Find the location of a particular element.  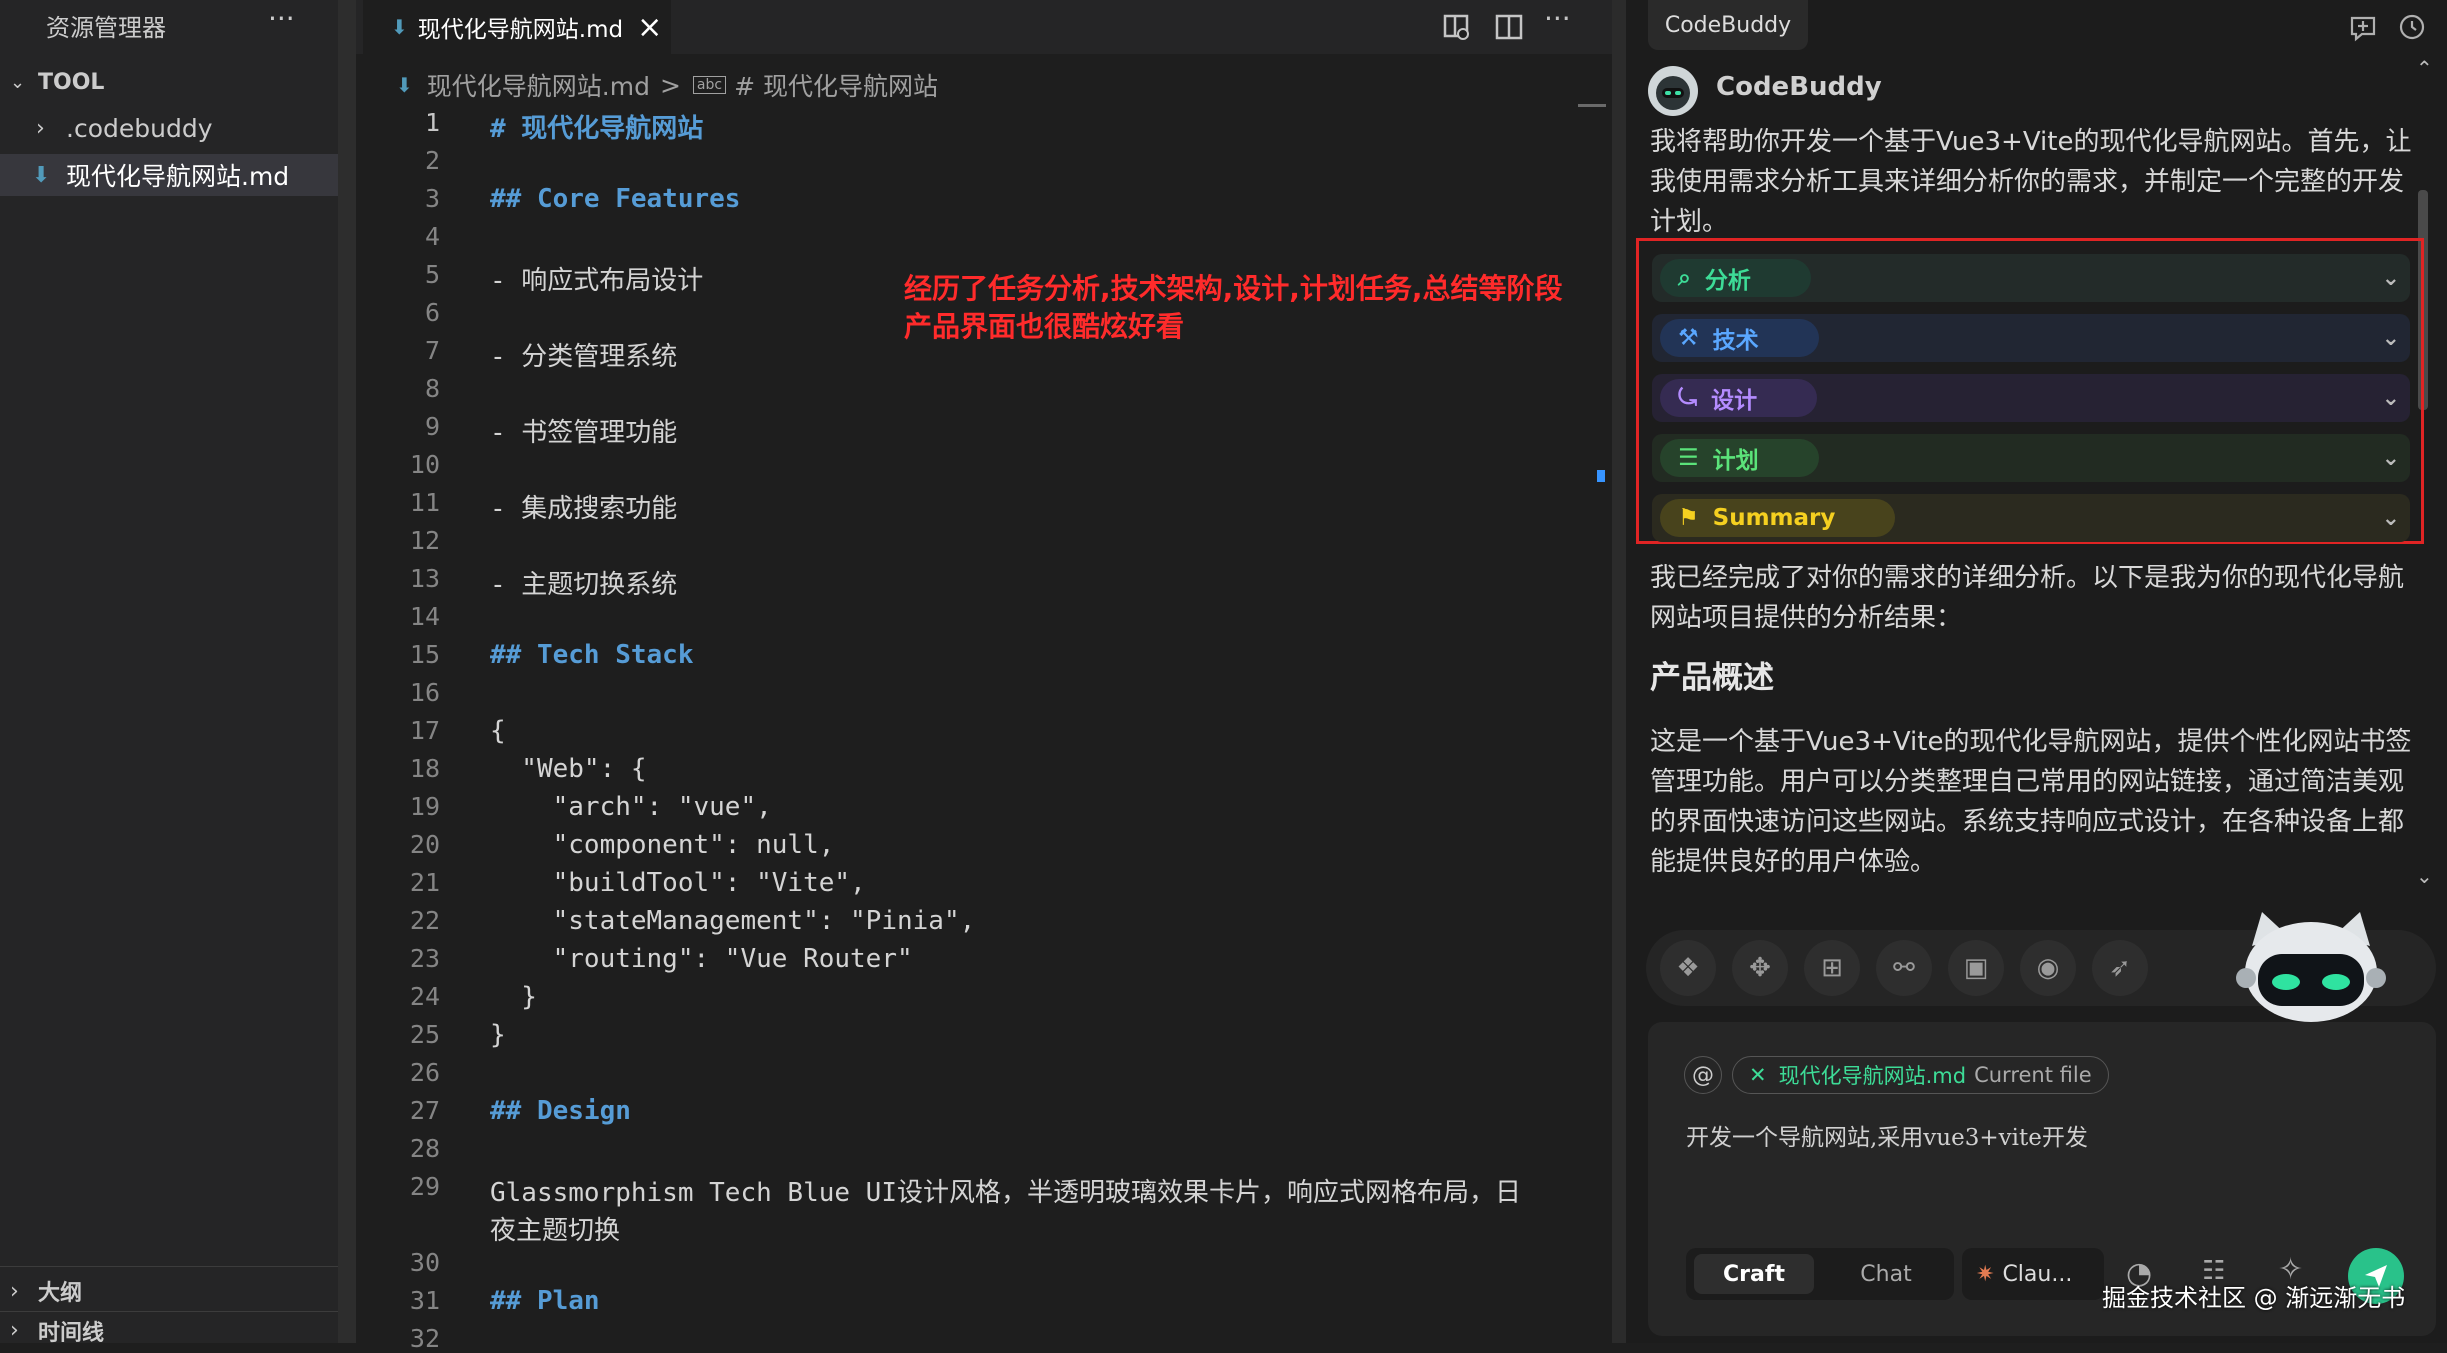

stage-plan: ☰ 计划 ⌄ is located at coordinates (2031, 458).